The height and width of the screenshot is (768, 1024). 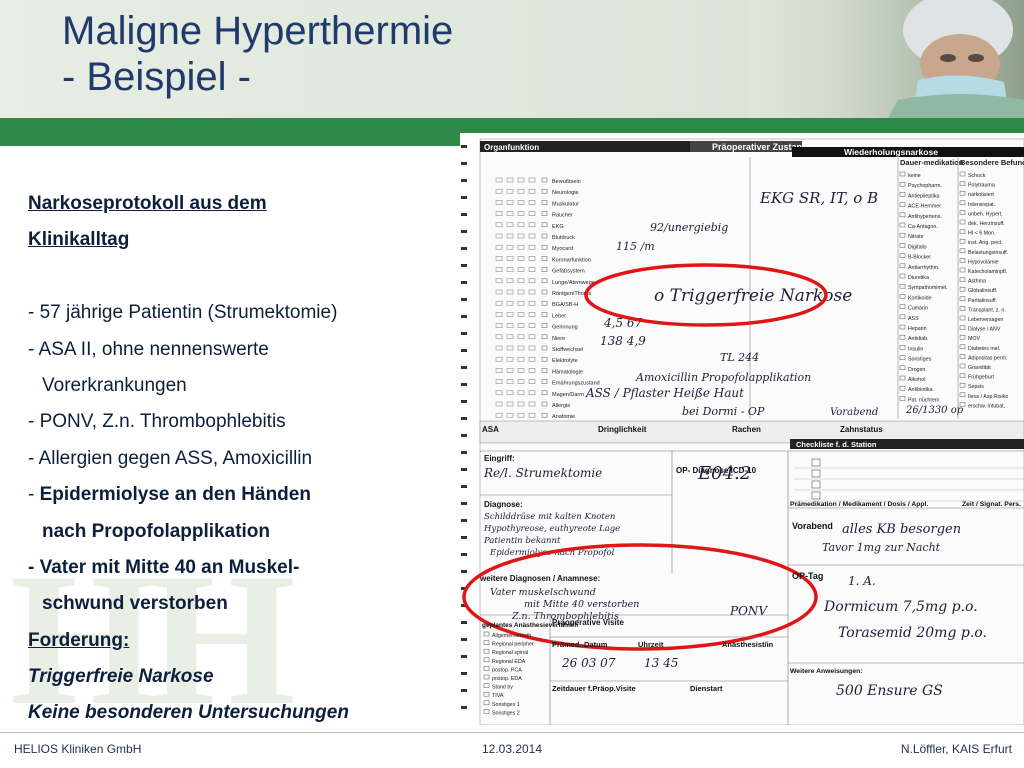 What do you see at coordinates (588, 663) in the screenshot?
I see `hw-datum: 26 03 07` at bounding box center [588, 663].